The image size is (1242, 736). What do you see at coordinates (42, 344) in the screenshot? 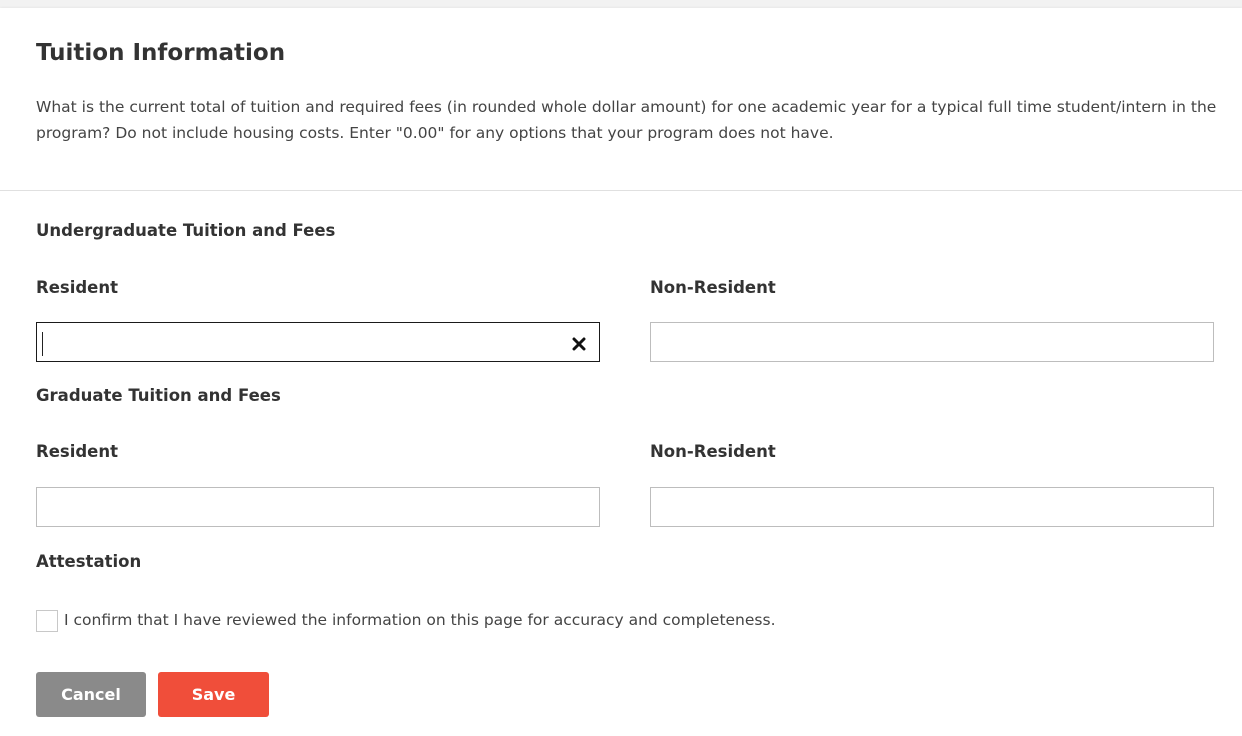
I see `text-cursor` at bounding box center [42, 344].